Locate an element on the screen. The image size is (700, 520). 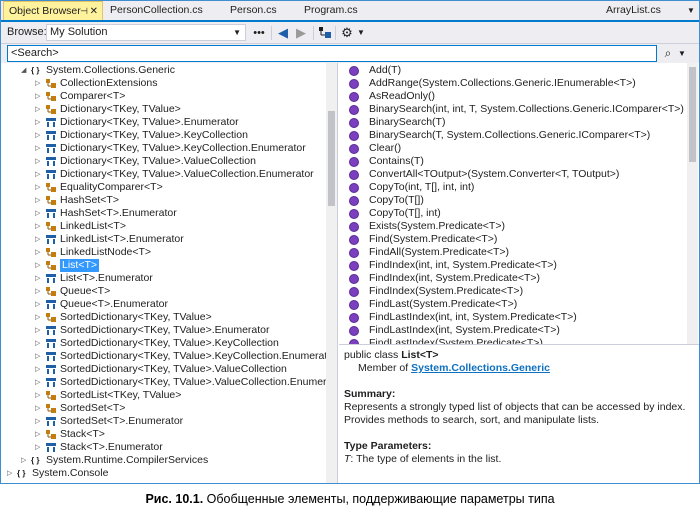
member-label: CopyTo(T[], int) is located at coordinates (405, 213).